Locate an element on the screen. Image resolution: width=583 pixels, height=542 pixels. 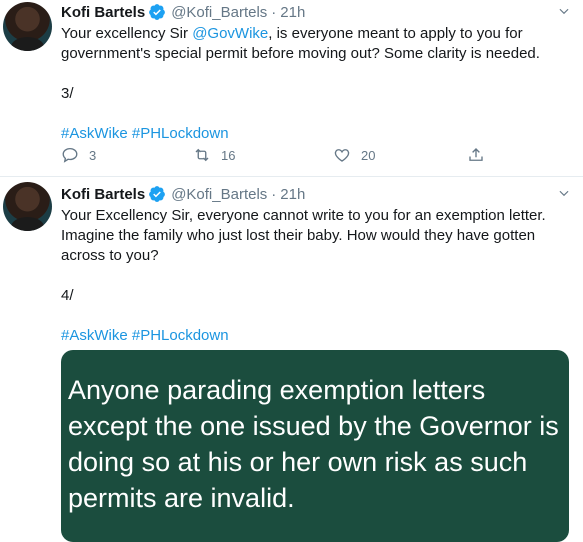
action-bar: 3 16 20 is located at coordinates (281, 157).